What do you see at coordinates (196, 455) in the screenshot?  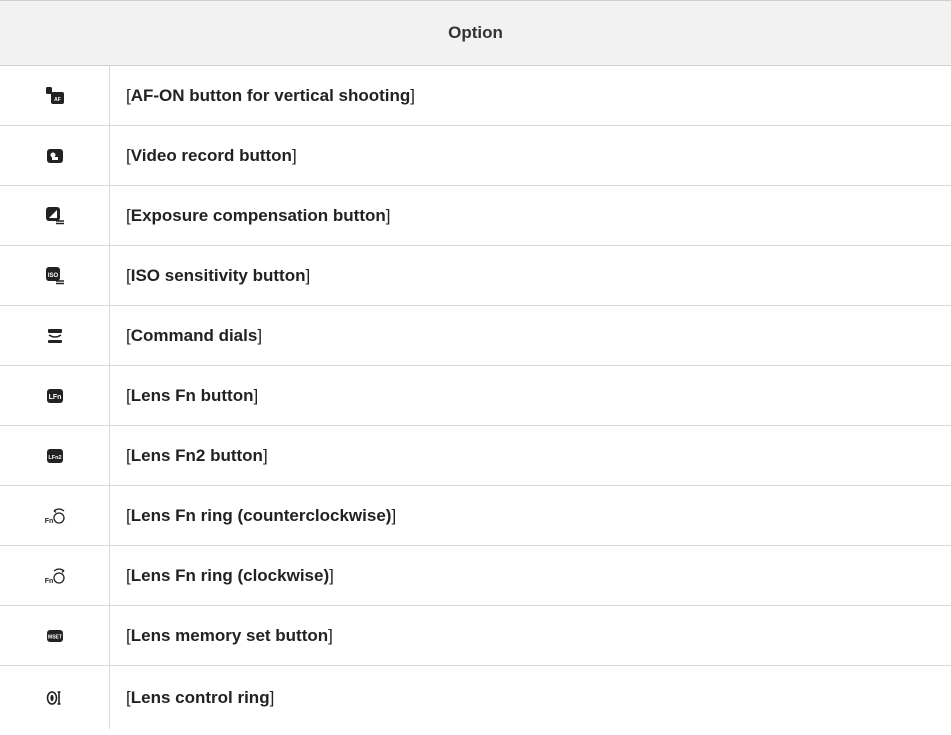 I see `row-label: Lens Fn2 button` at bounding box center [196, 455].